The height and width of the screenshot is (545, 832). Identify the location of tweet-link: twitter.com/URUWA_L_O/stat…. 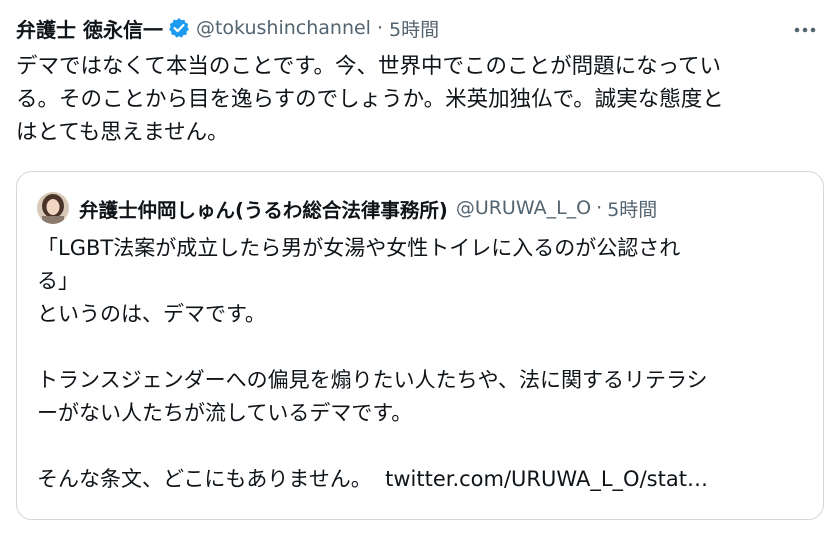
(546, 479).